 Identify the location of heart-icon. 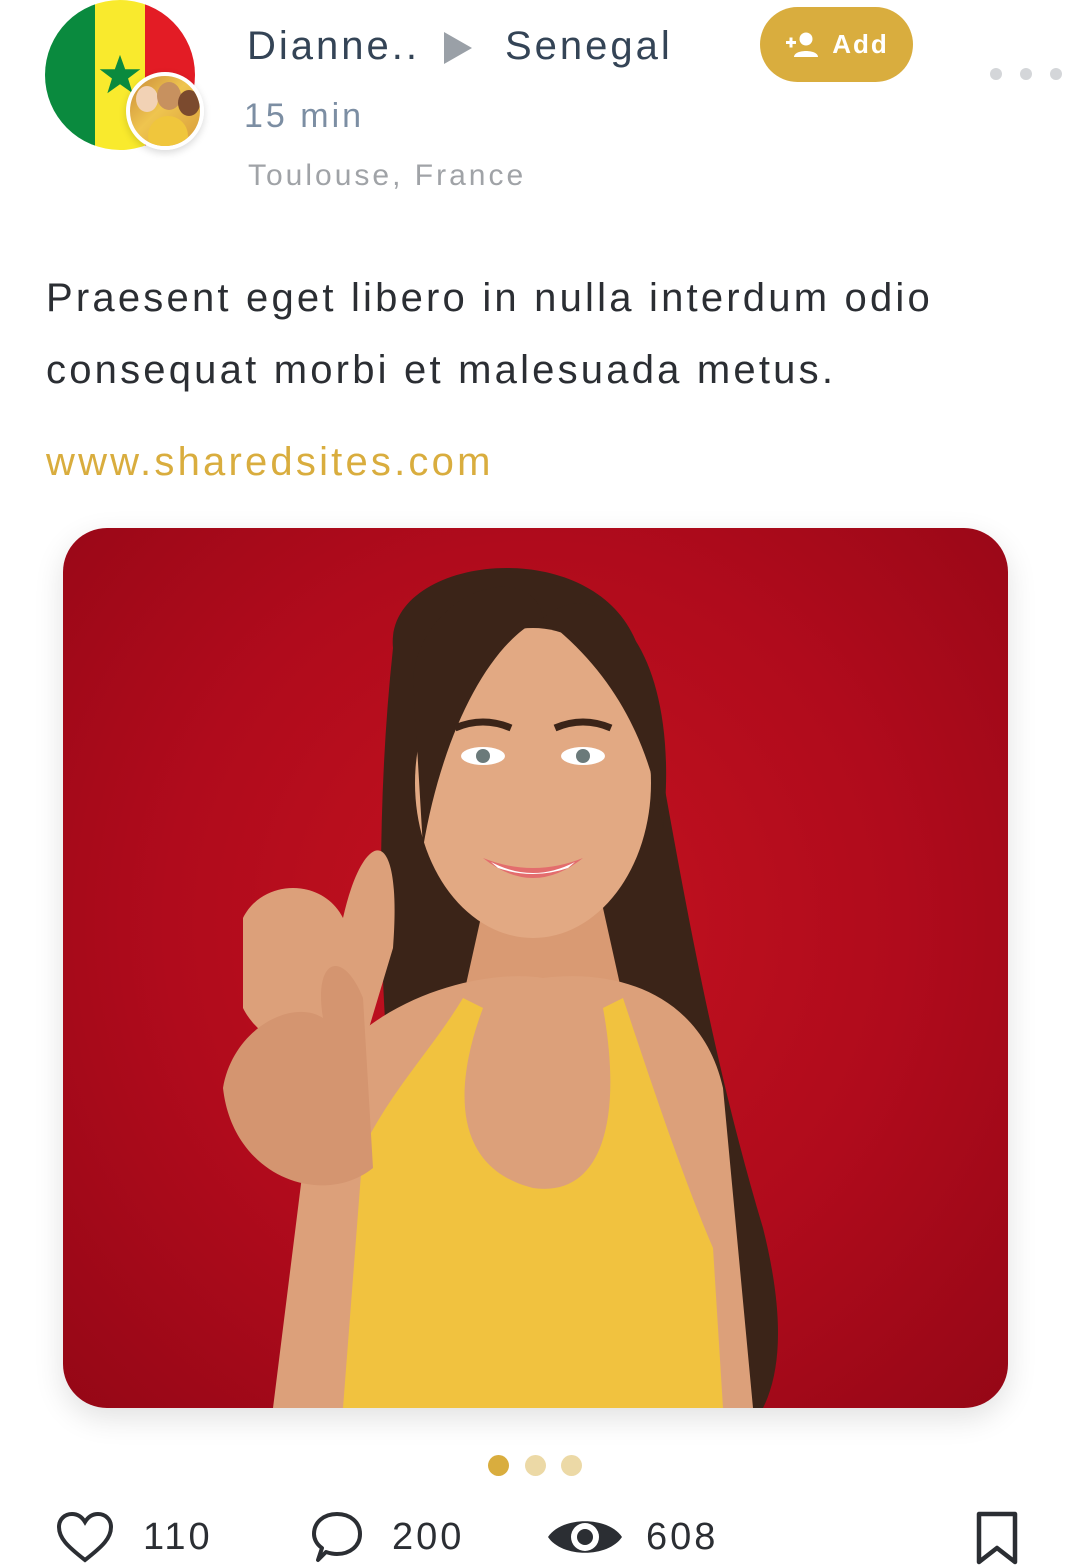
(85, 1537).